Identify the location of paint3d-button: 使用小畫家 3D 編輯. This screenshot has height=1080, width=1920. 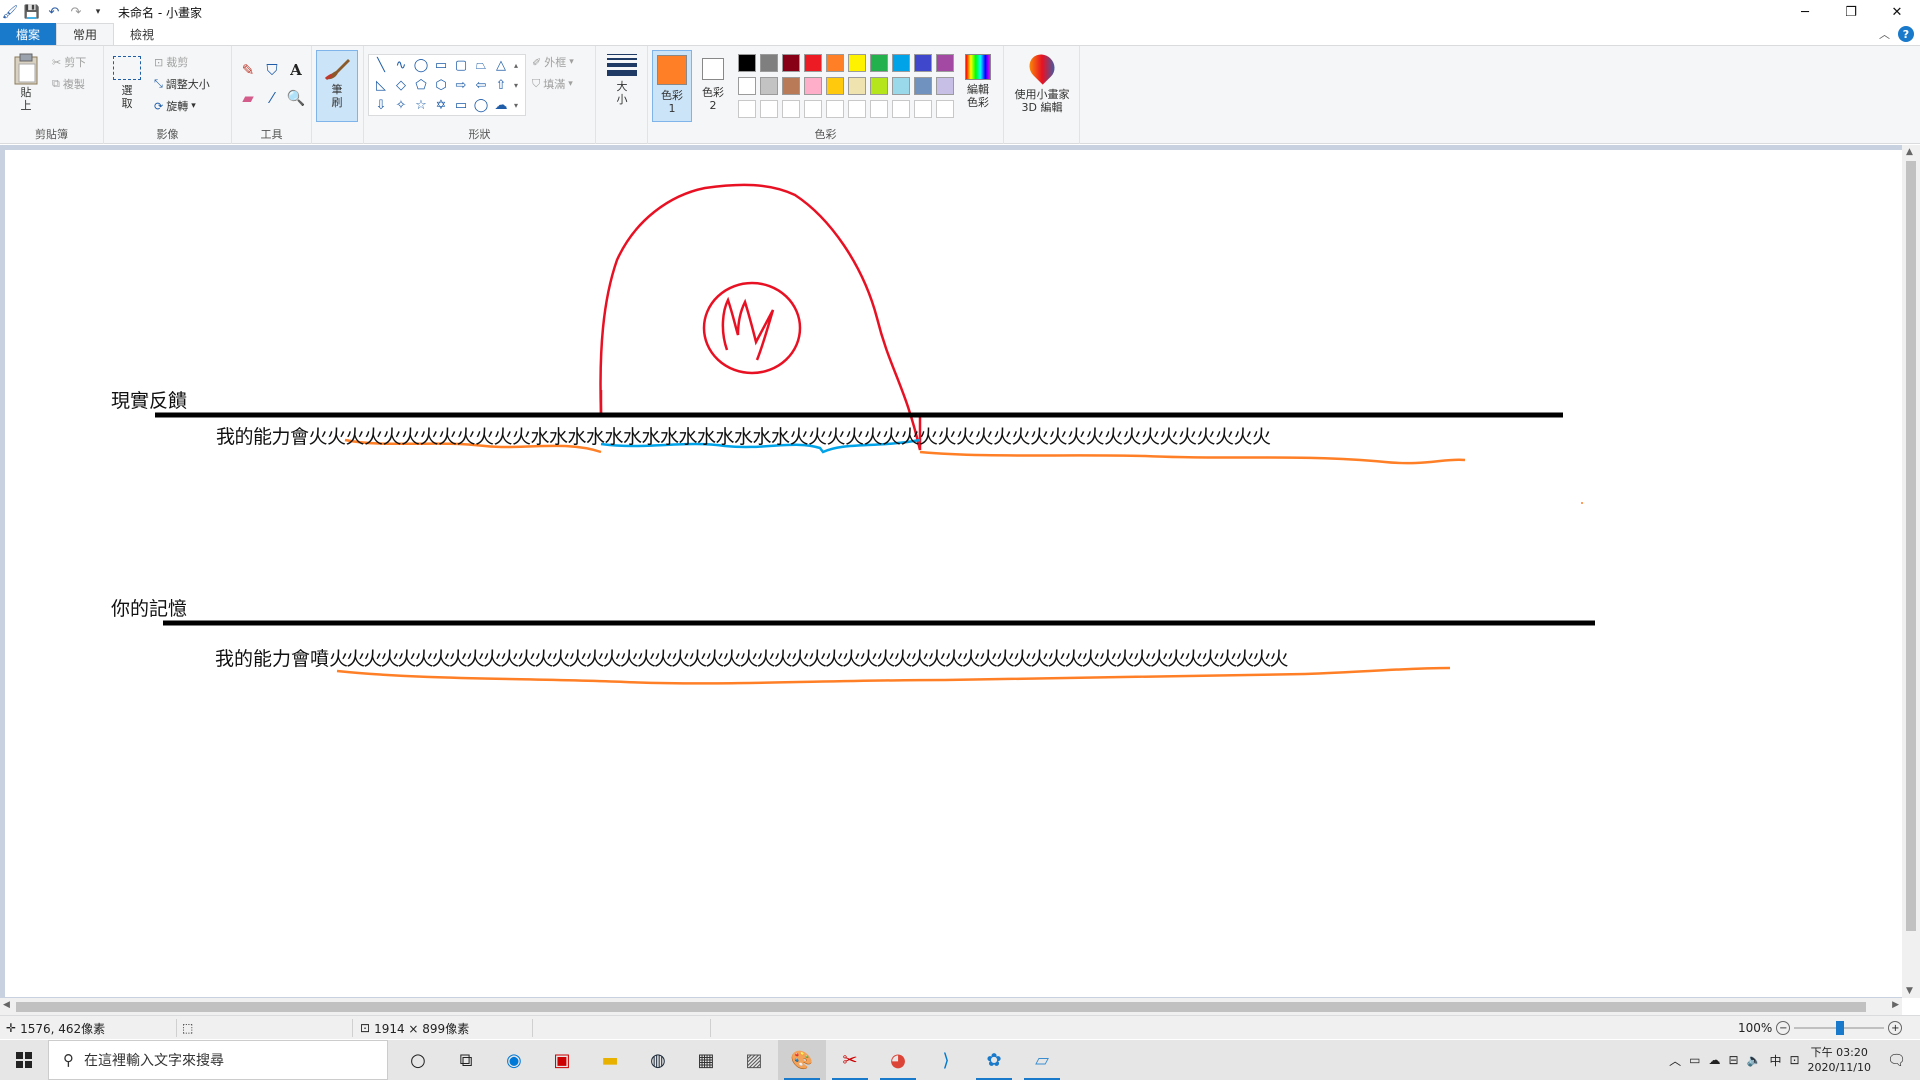
(1042, 81).